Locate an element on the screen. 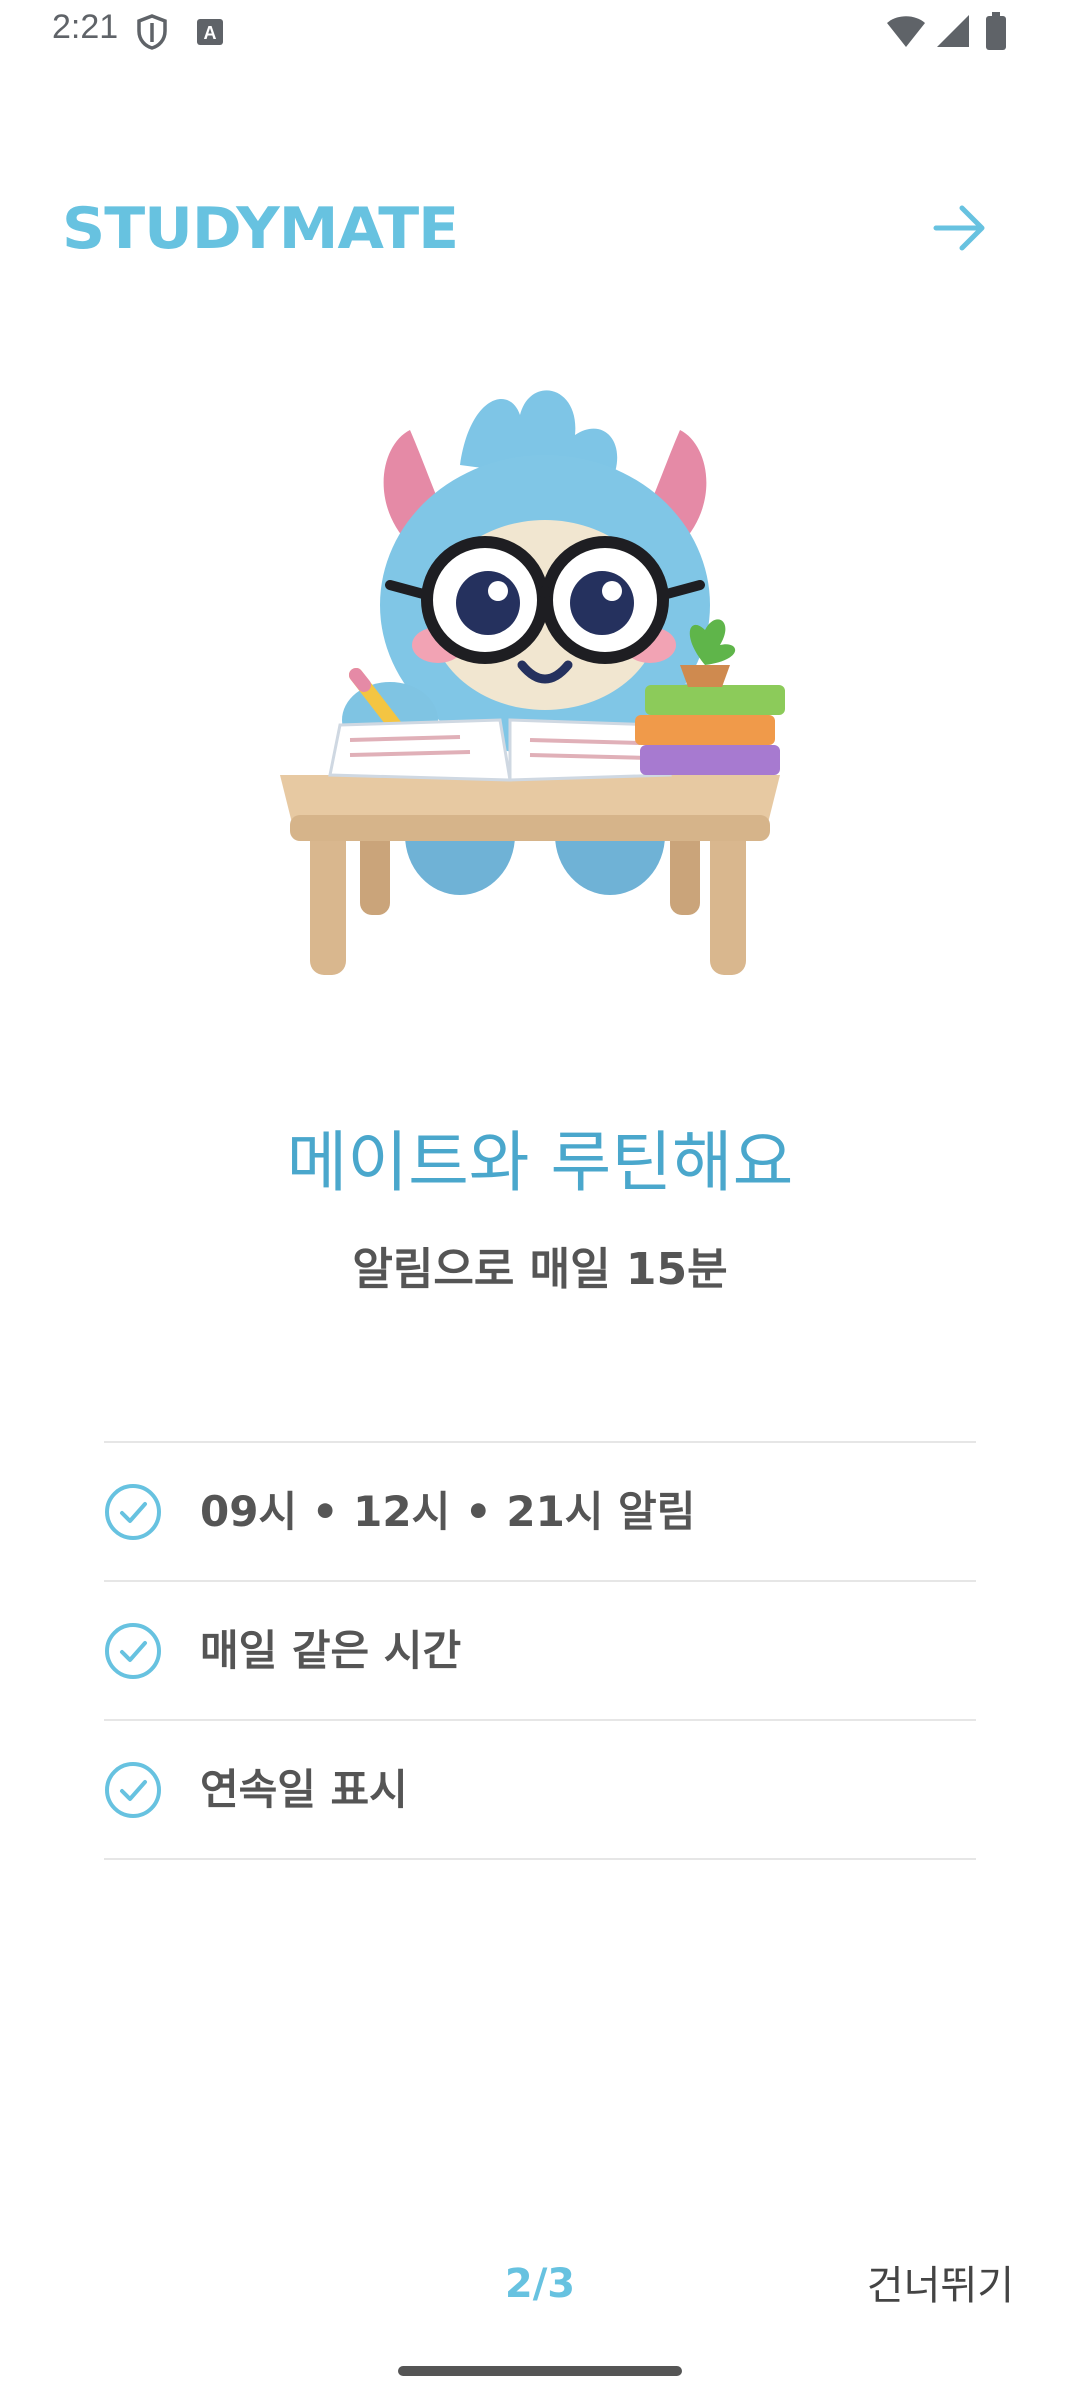 The width and height of the screenshot is (1080, 2400). feature-label: 연속일 표시 is located at coordinates (304, 1789).